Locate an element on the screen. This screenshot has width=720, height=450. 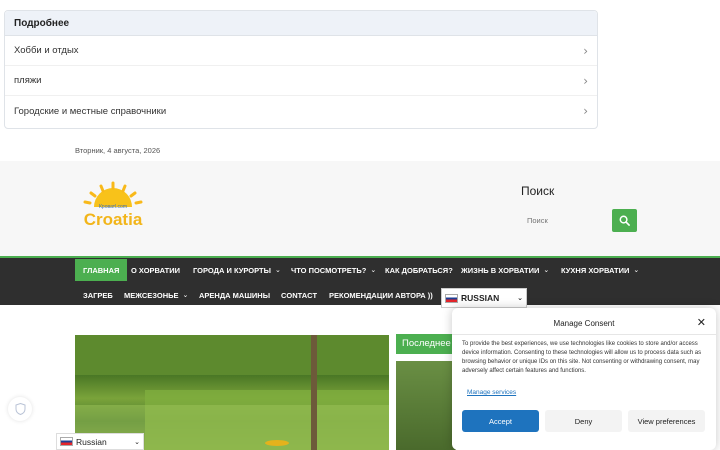
nav-item-label: Главная is located at coordinates (101, 270).